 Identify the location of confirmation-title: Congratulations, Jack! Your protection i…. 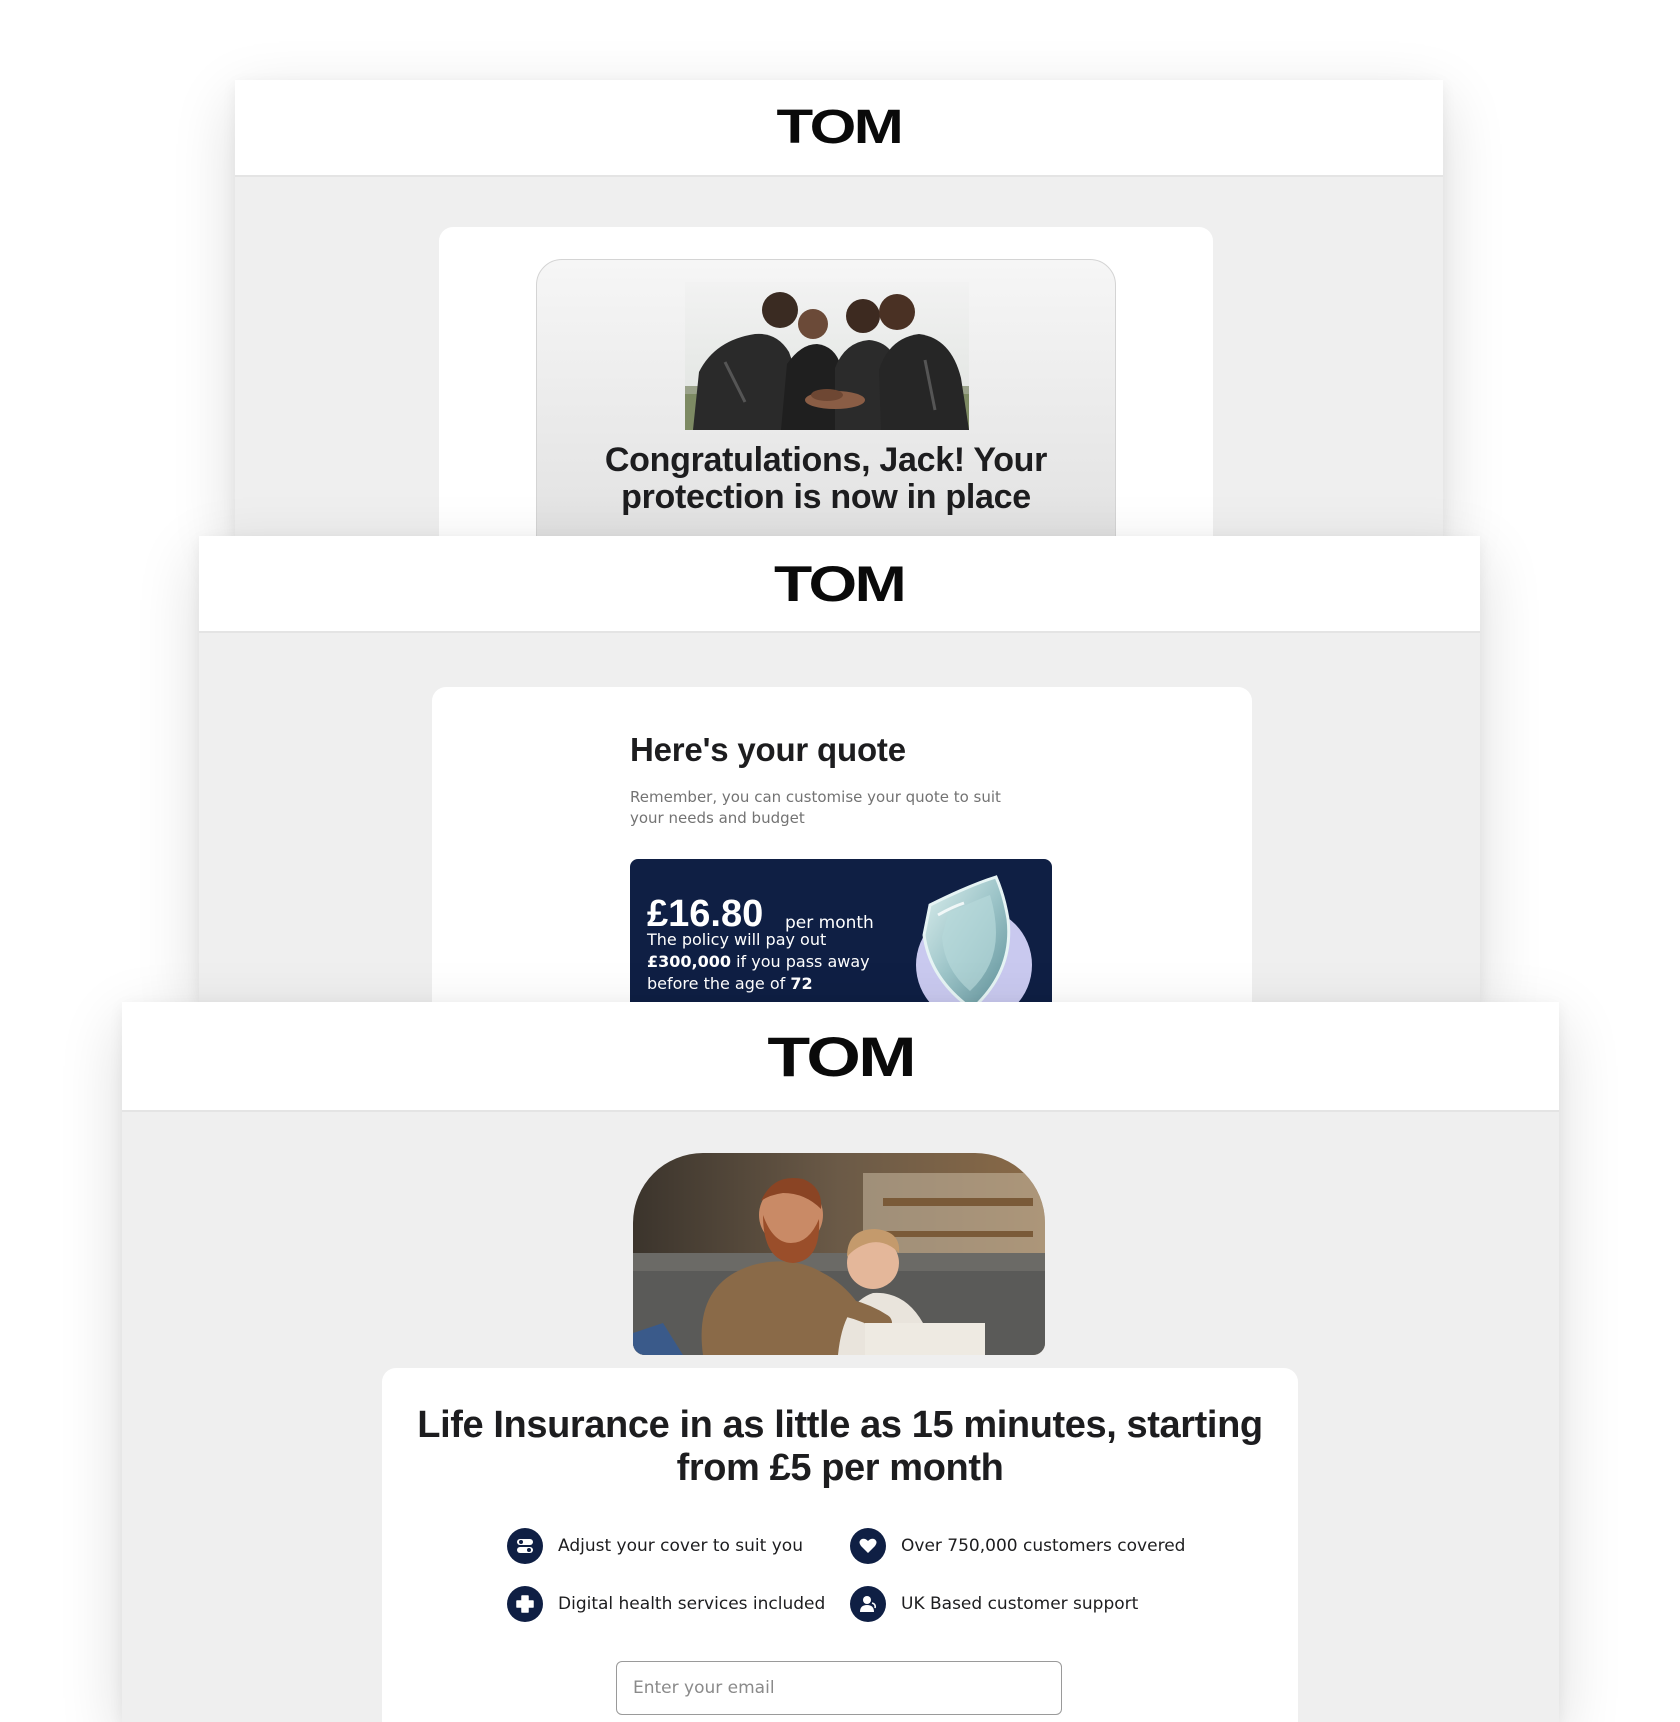
(826, 478).